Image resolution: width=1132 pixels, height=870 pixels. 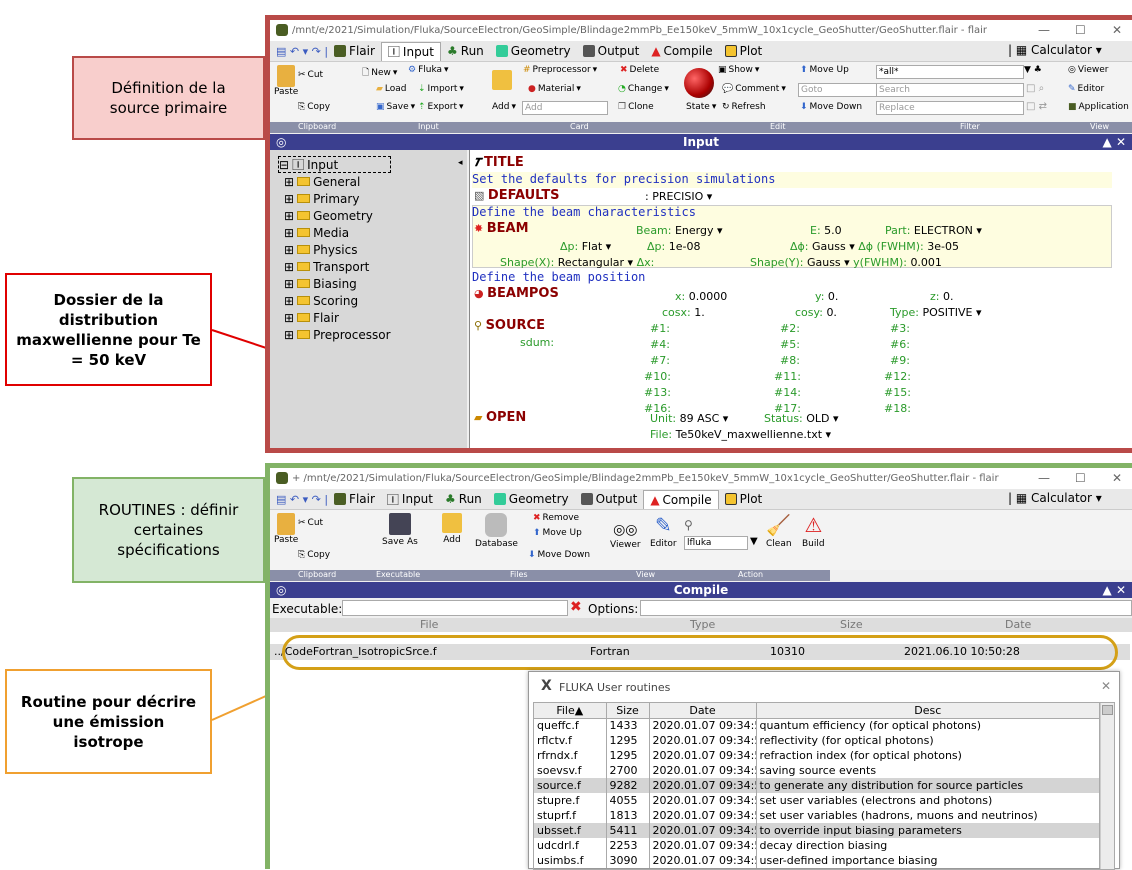 What do you see at coordinates (744, 499) in the screenshot?
I see `tab-plot: Plot` at bounding box center [744, 499].